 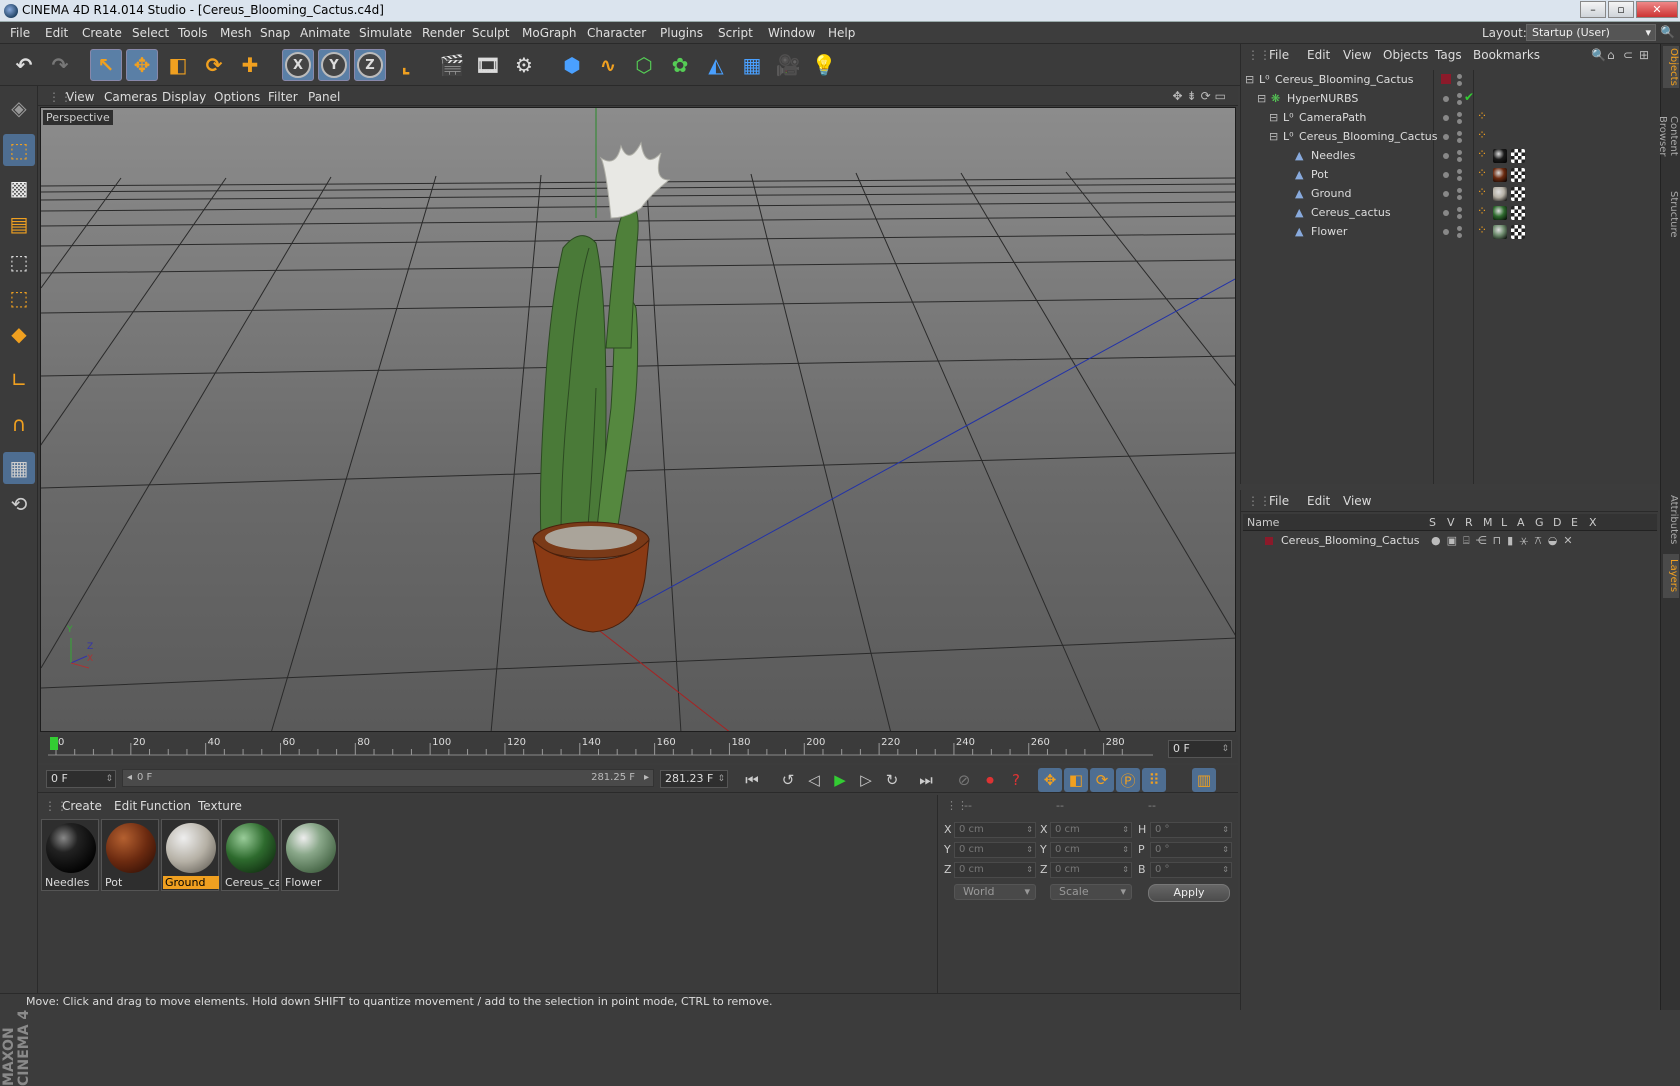 I want to click on keyframe-selection-icon: ?, so click(x=1016, y=780).